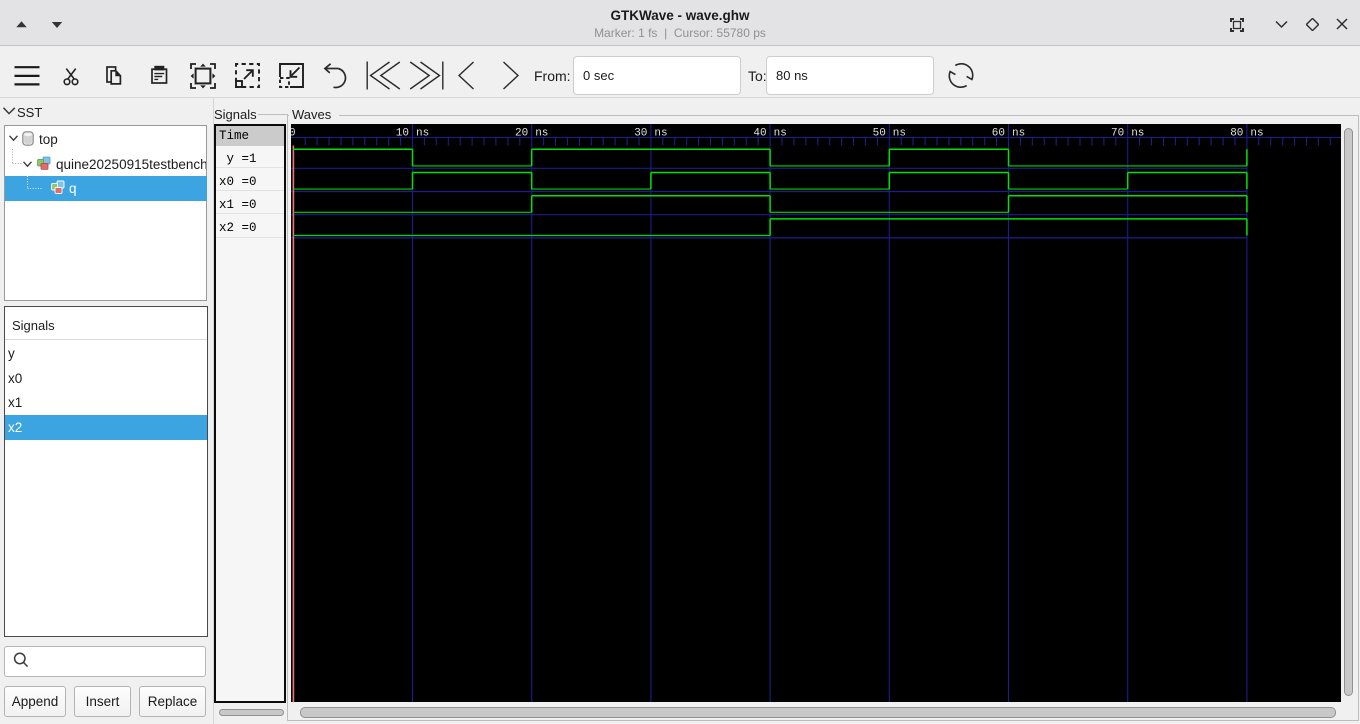  Describe the element at coordinates (293, 134) in the screenshot. I see `svg-text: 0` at that location.